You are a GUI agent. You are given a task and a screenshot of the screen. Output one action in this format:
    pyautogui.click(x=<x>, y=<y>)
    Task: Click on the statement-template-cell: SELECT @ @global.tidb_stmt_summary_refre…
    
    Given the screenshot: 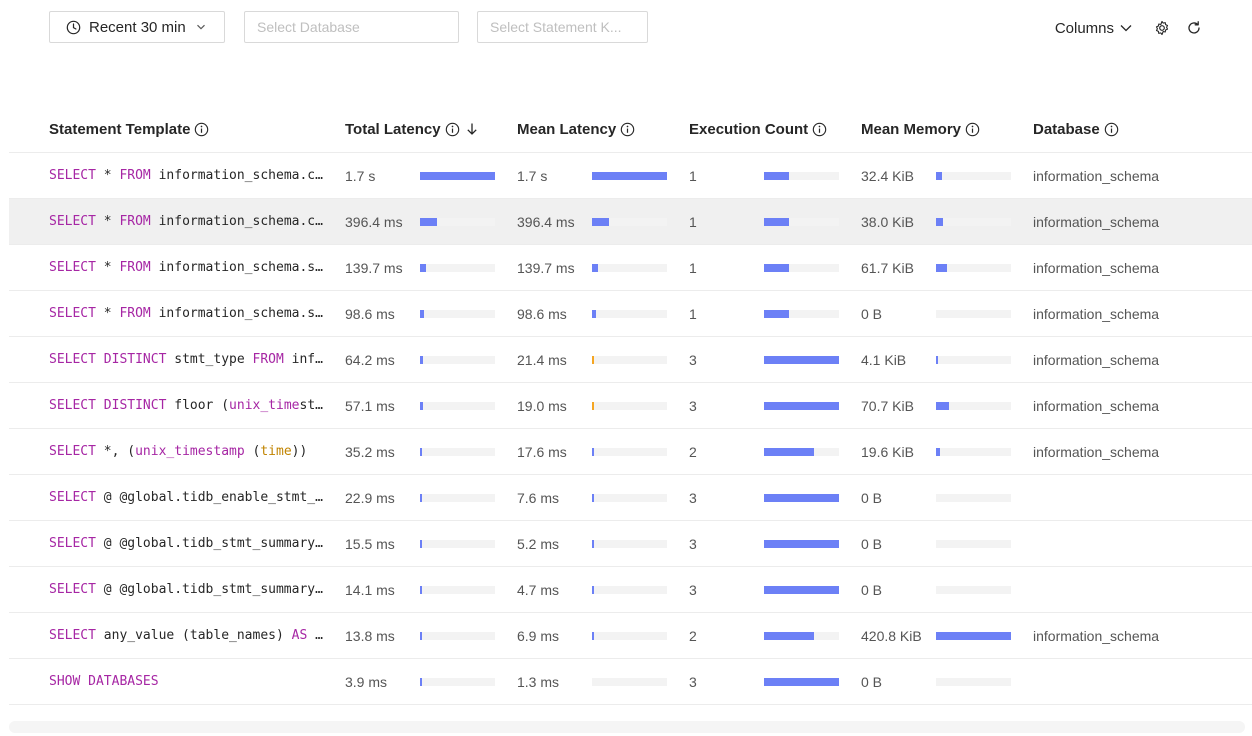 What is the action you would take?
    pyautogui.click(x=177, y=543)
    